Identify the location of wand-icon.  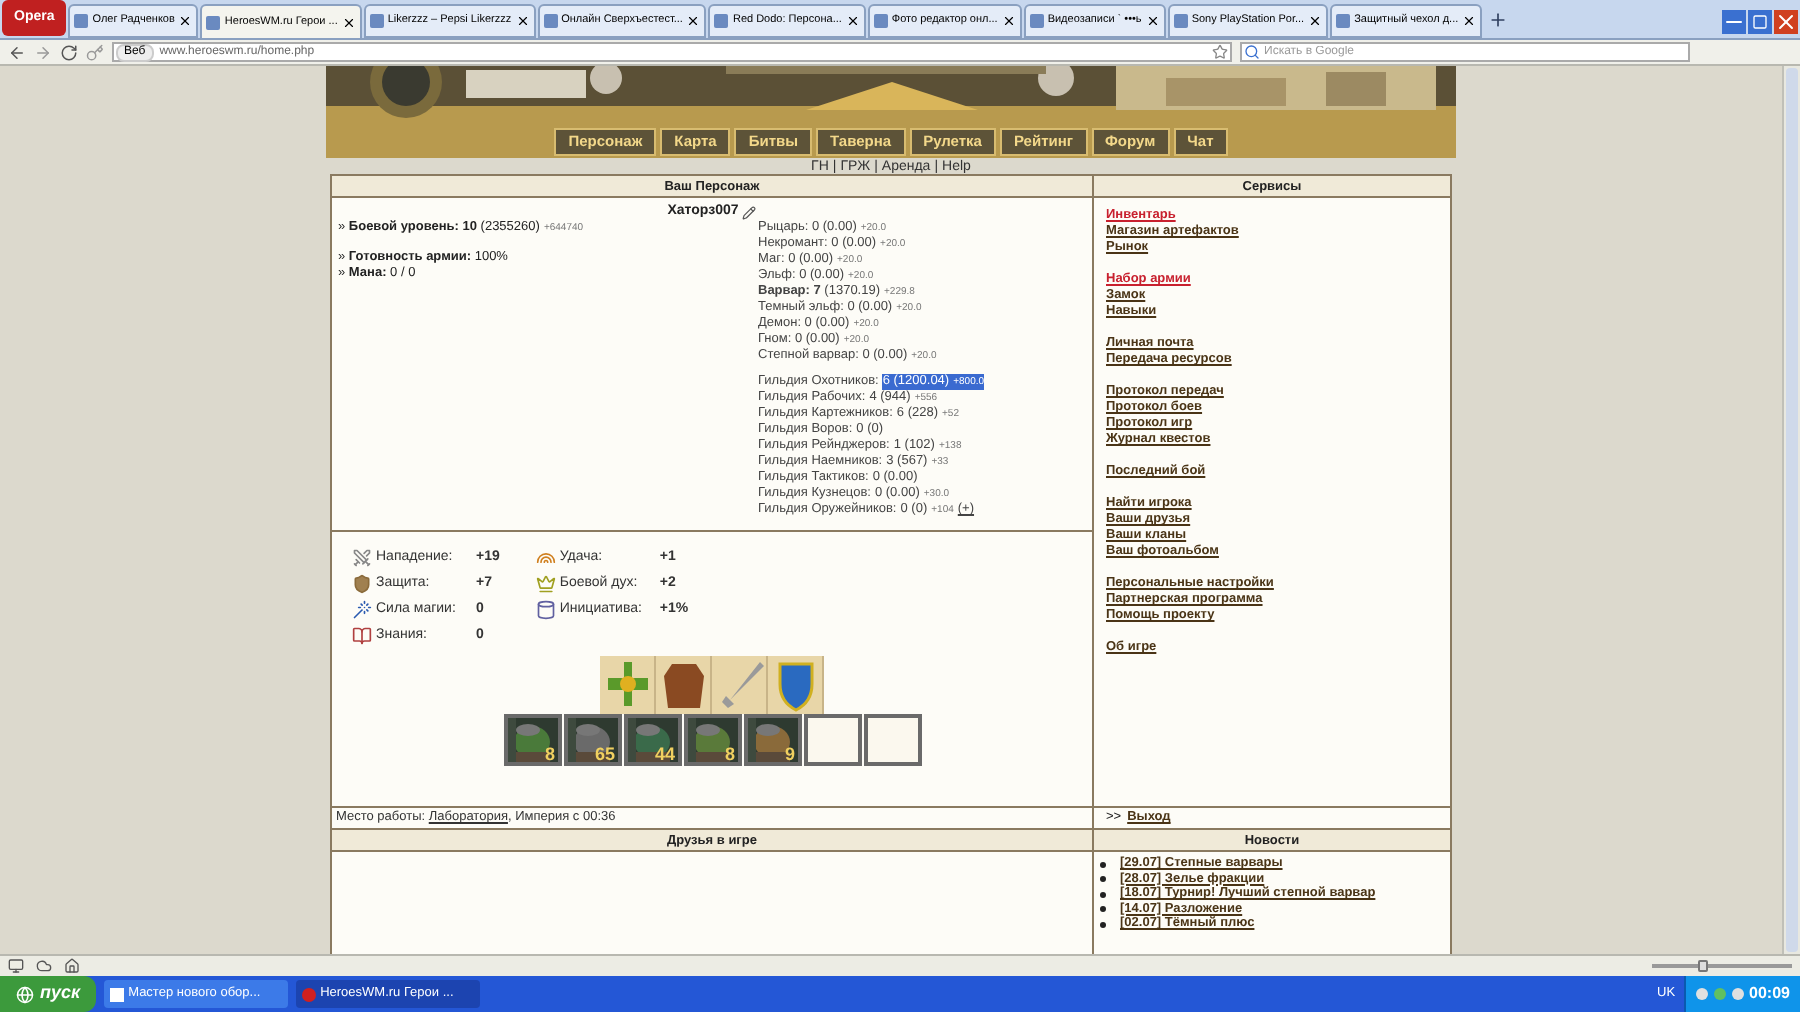
(362, 610).